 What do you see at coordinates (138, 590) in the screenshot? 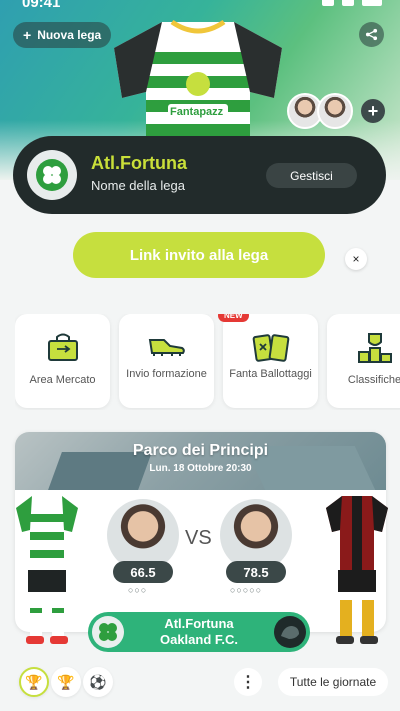
I see `home-stars-icon: ○○○` at bounding box center [138, 590].